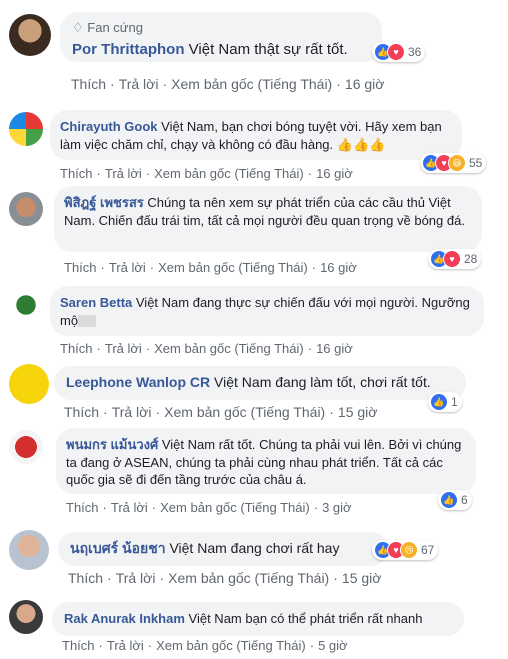 This screenshot has width=508, height=659. What do you see at coordinates (124, 618) in the screenshot?
I see `commenter-name: Rak Anurak Inkham` at bounding box center [124, 618].